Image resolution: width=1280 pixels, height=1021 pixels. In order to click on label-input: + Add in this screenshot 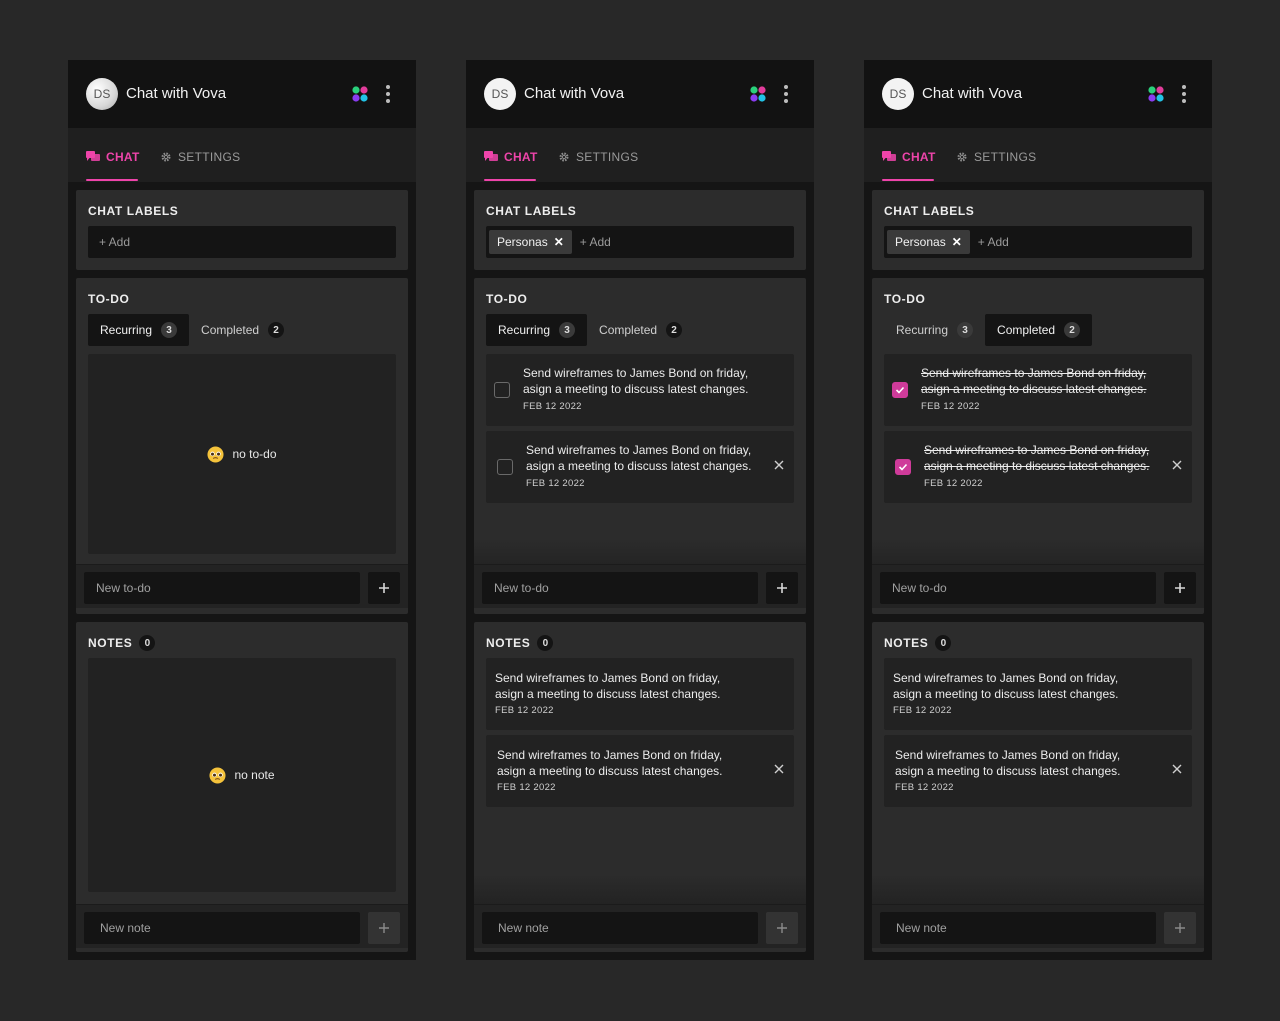, I will do `click(242, 242)`.